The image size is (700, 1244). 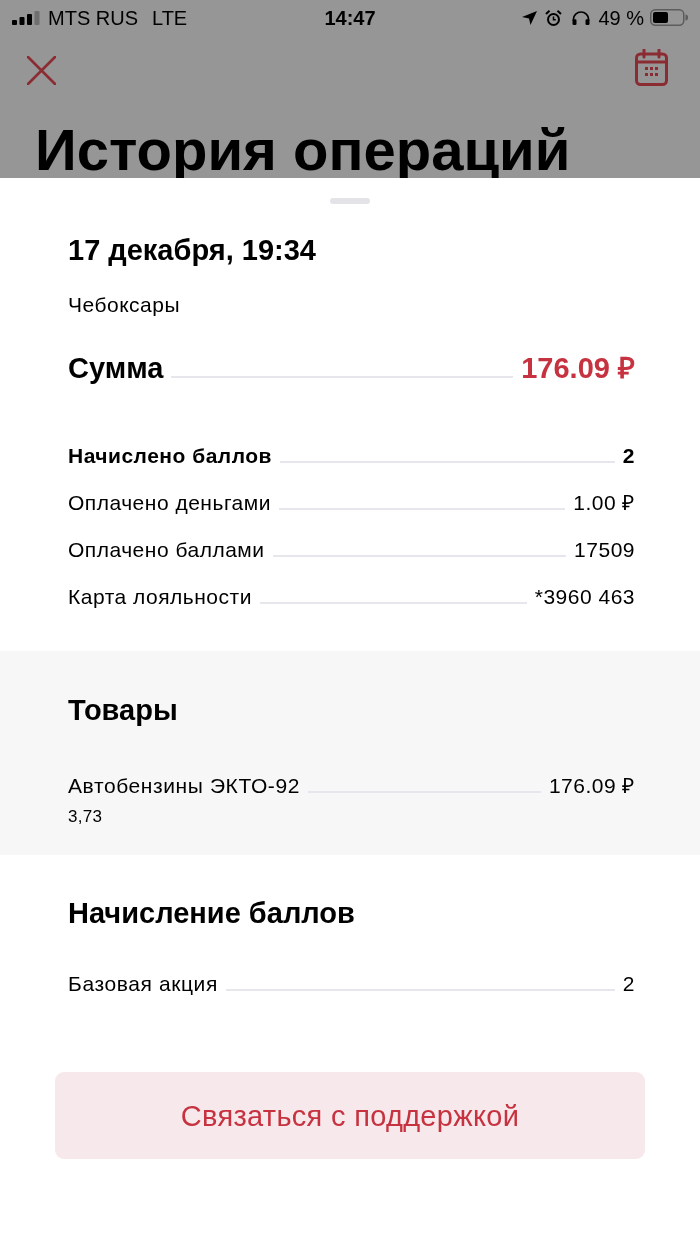 I want to click on total-label: Сумма, so click(x=116, y=368).